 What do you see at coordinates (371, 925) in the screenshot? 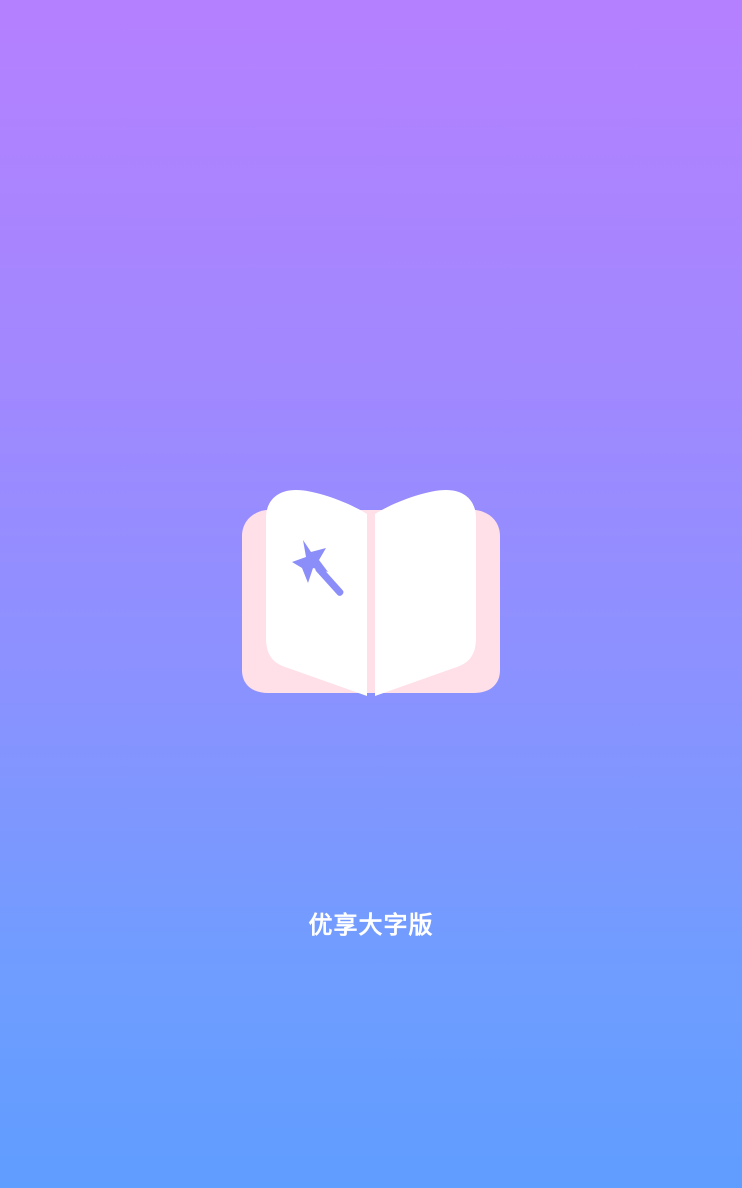
I see `app-name-label: 优享大字版` at bounding box center [371, 925].